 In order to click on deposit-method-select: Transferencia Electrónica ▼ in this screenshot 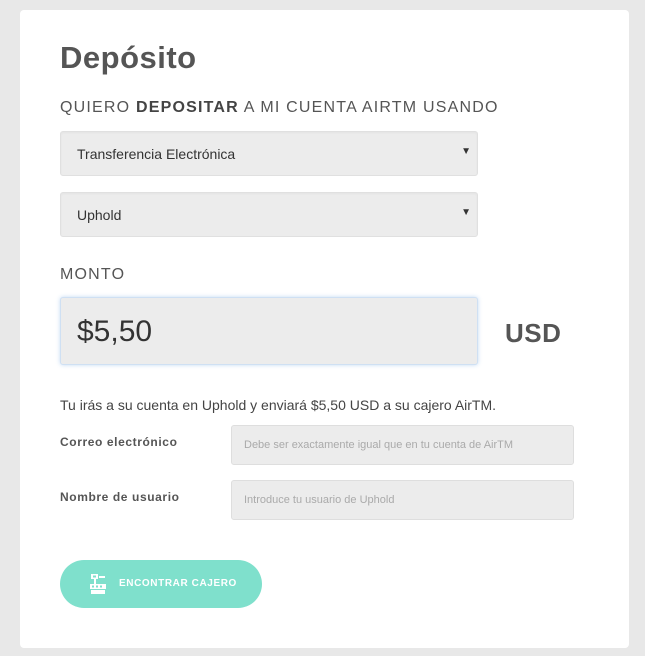, I will do `click(269, 153)`.